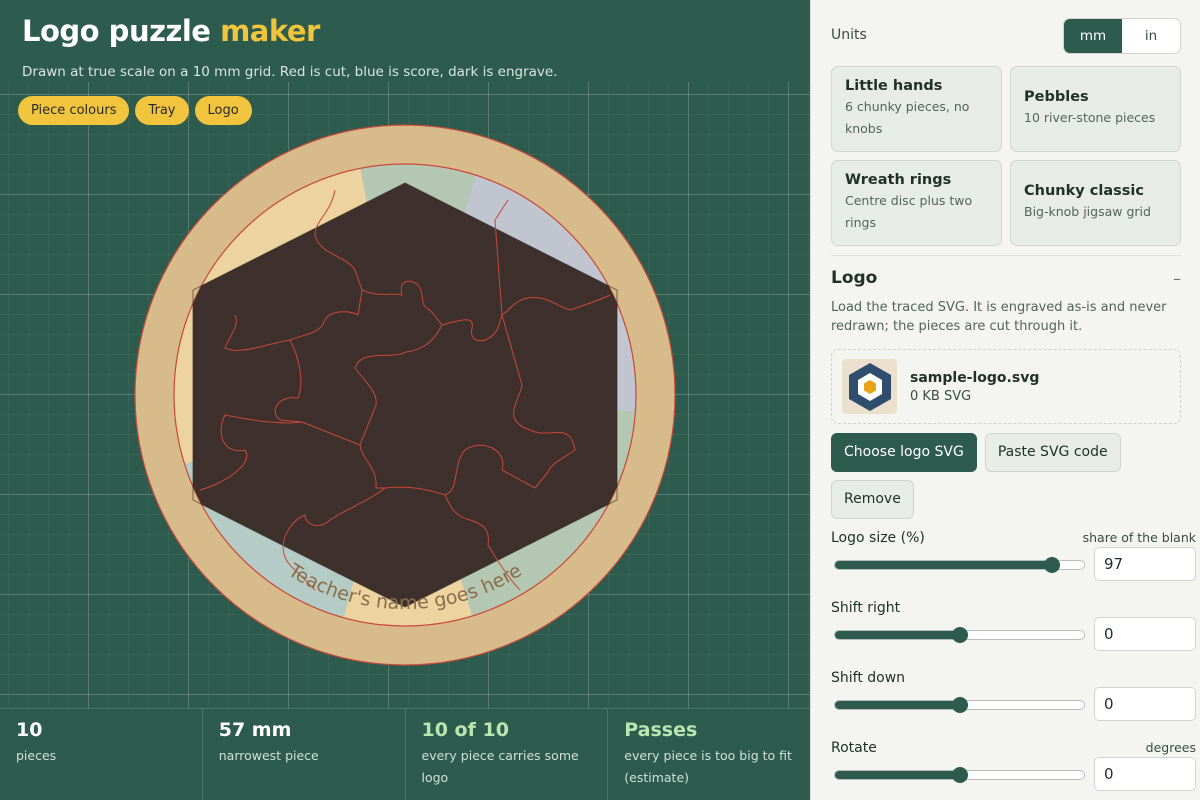 The image size is (1200, 800). I want to click on stat-pieces: 10 pieces, so click(101, 754).